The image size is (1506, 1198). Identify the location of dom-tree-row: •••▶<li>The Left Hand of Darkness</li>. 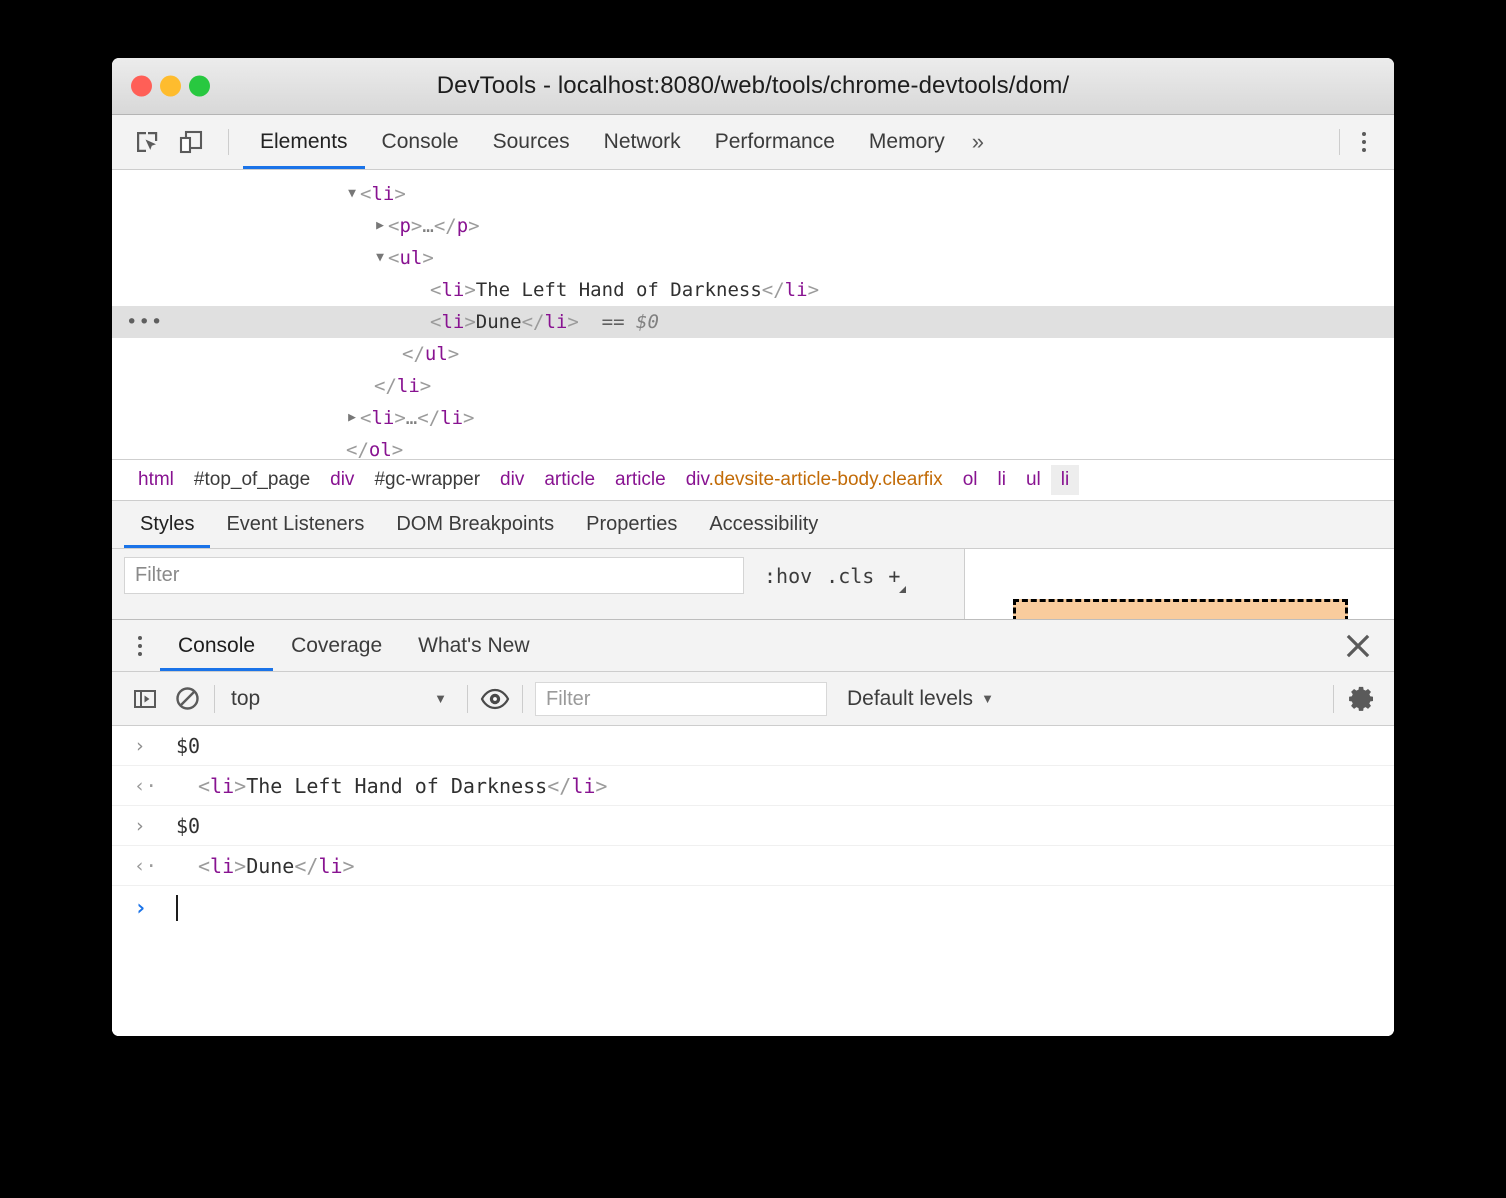
(753, 290).